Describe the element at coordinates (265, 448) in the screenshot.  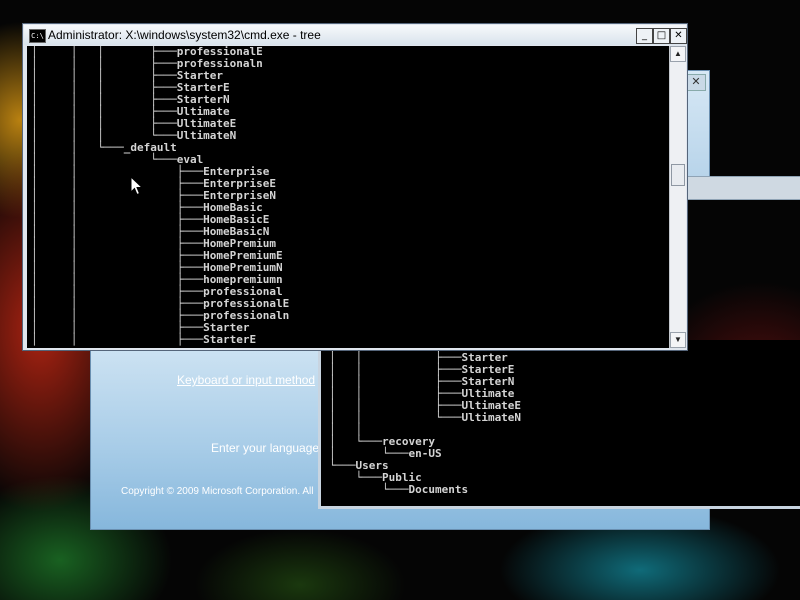
I see `language-prompt-label: Enter your language` at that location.